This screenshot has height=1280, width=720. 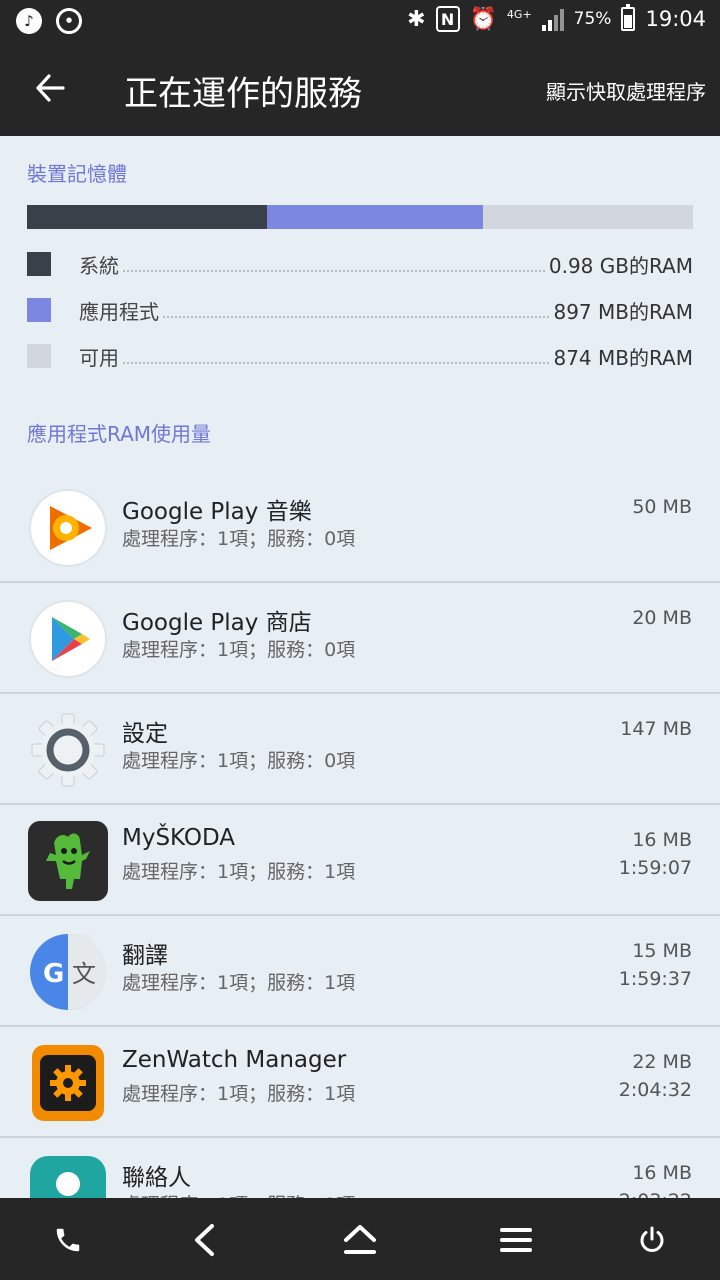 What do you see at coordinates (147, 217) in the screenshot?
I see `memory-segment-system` at bounding box center [147, 217].